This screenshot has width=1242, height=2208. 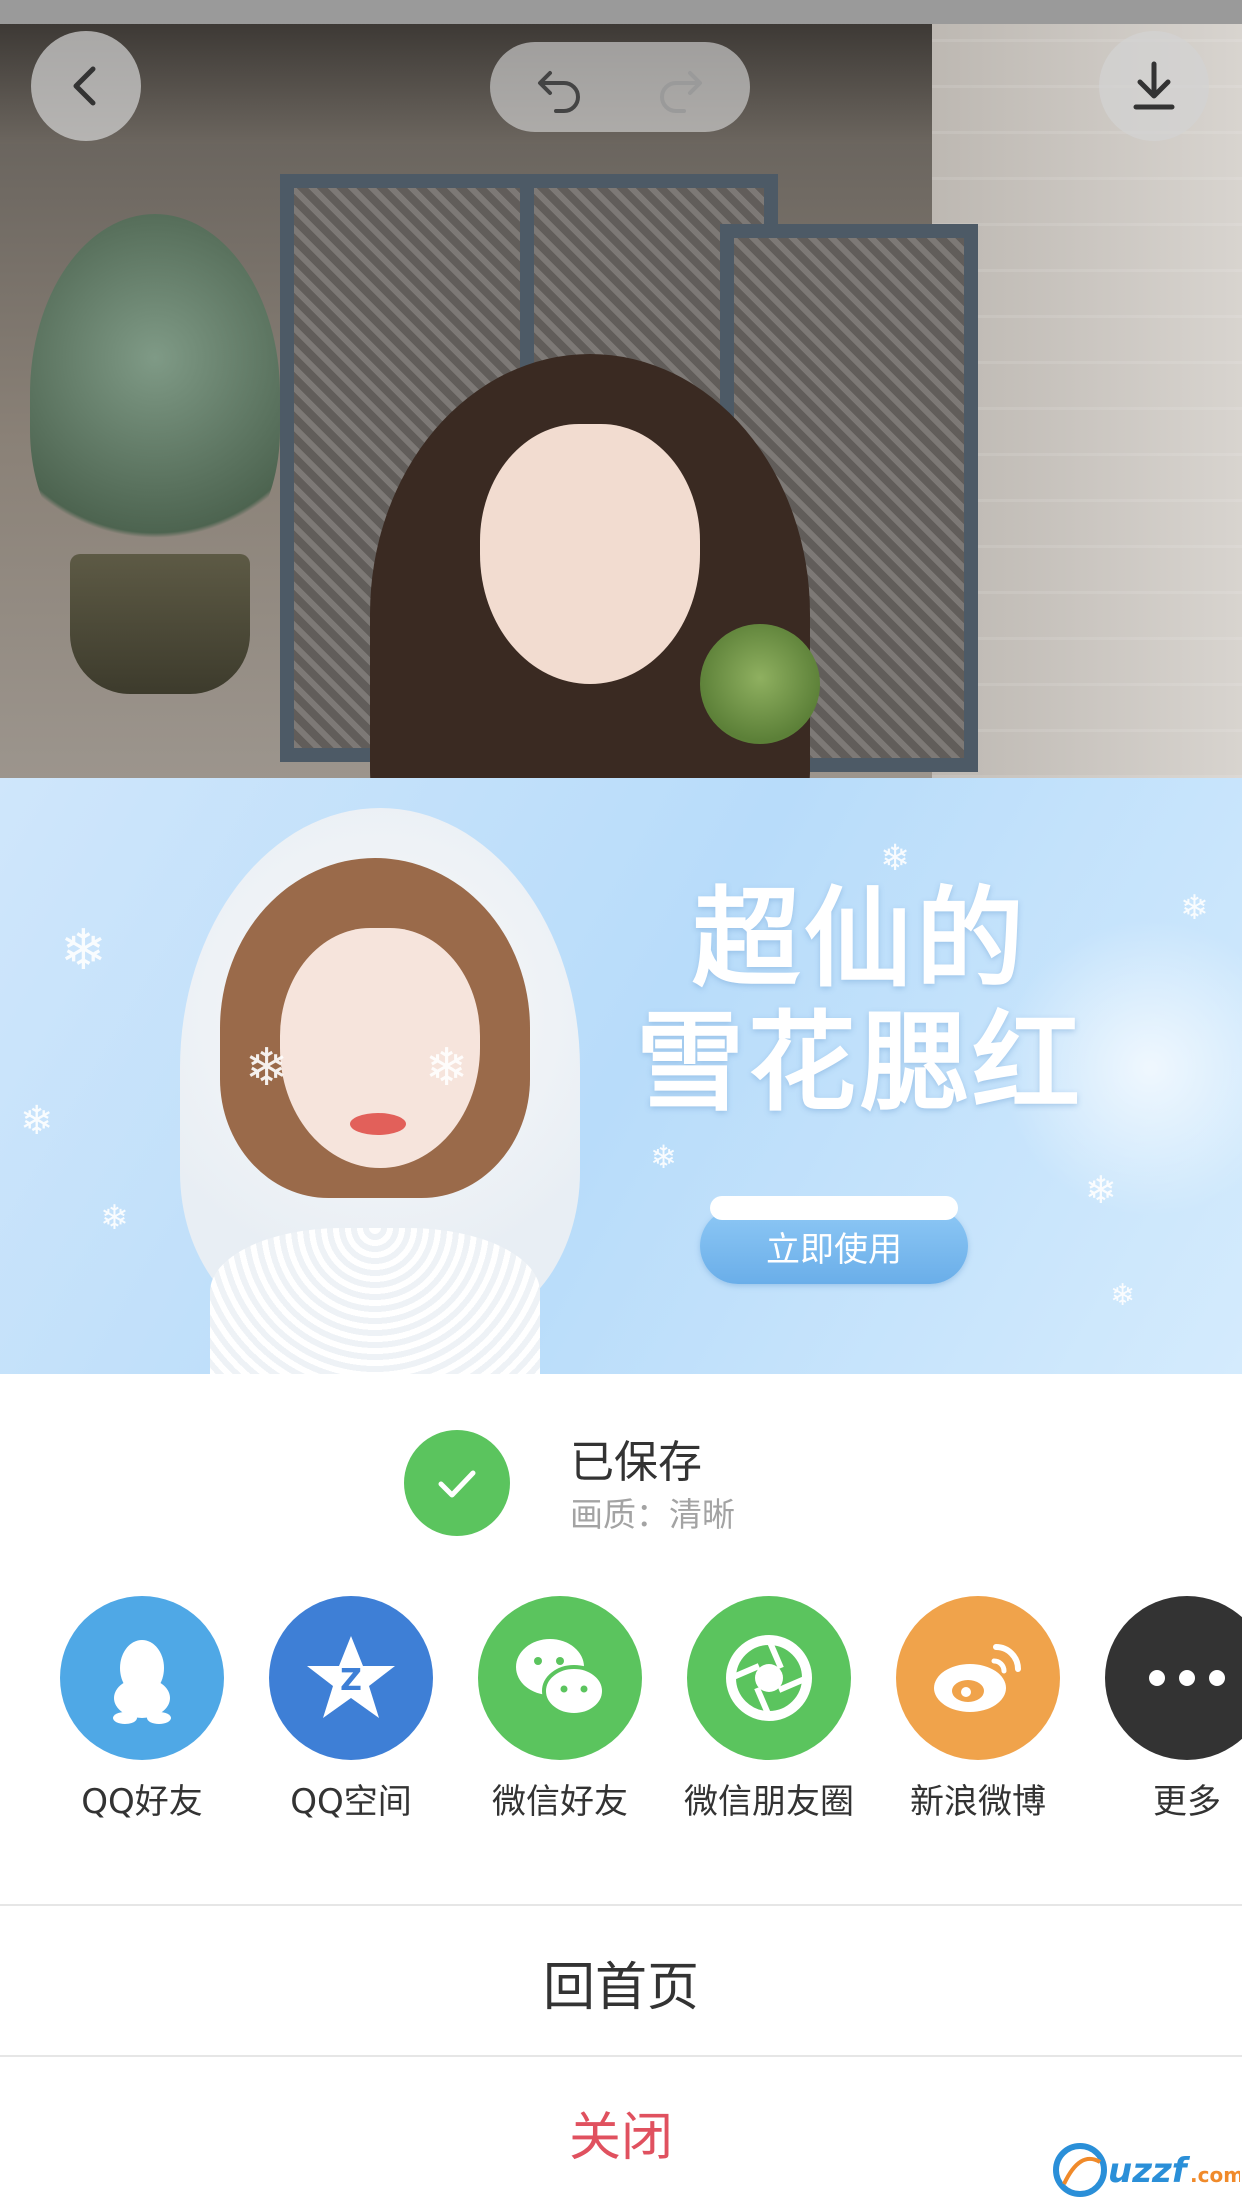 I want to click on use-now-button: 立即使用, so click(x=834, y=1240).